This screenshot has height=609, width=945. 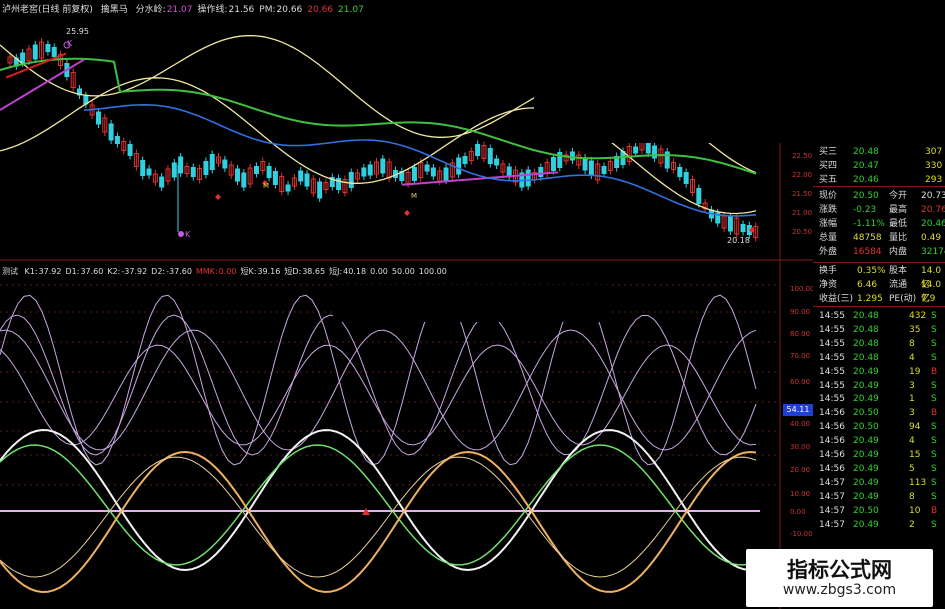 I want to click on tick-volume: 8, so click(x=912, y=496).